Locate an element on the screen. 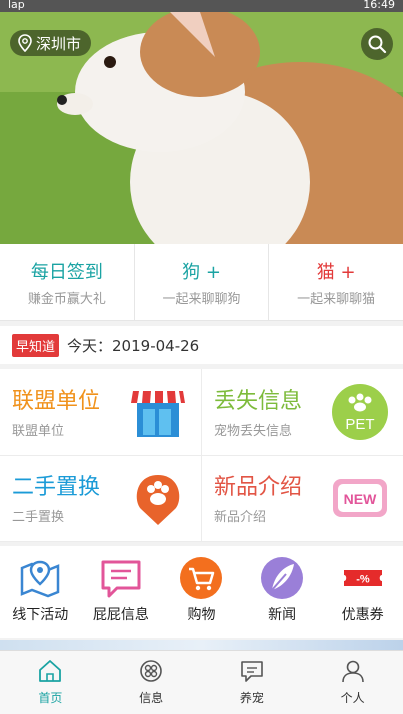 The image size is (403, 714). shortcut-info: 屁屁信息 is located at coordinates (121, 592).